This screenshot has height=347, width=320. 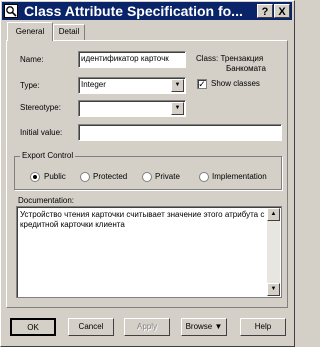 What do you see at coordinates (147, 327) in the screenshot?
I see `apply-button: Apply` at bounding box center [147, 327].